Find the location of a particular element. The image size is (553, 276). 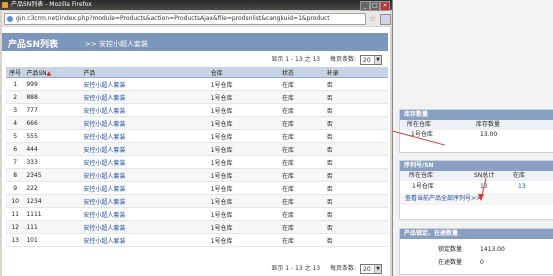

maximize-icon: □ is located at coordinates (375, 6).